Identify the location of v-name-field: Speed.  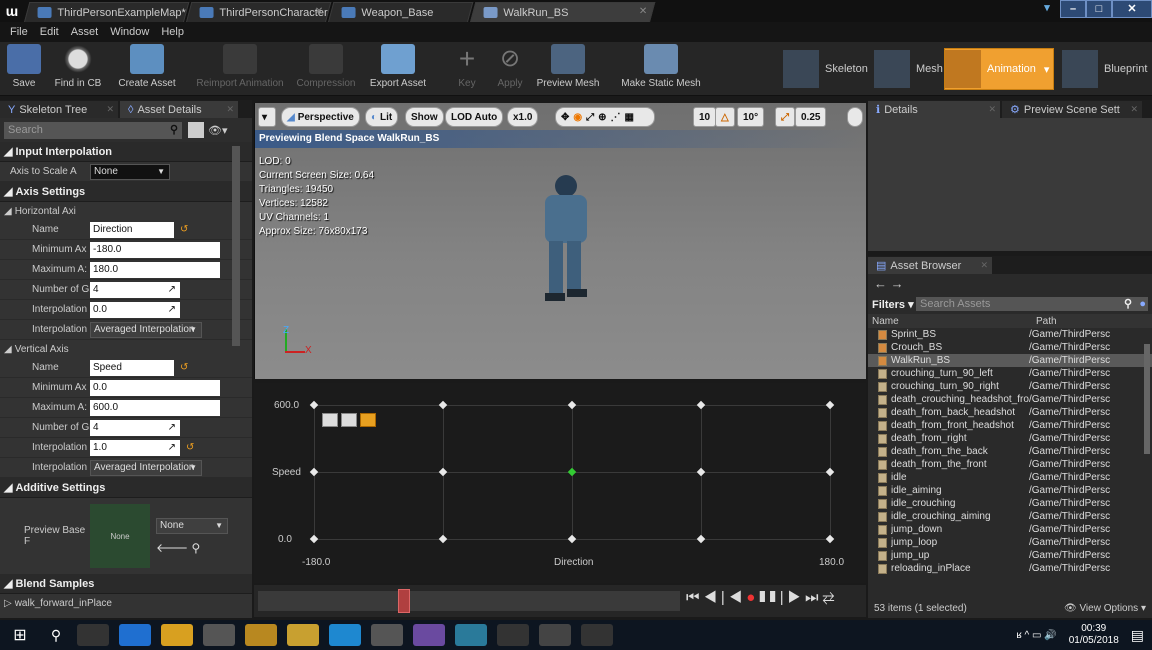
(132, 367).